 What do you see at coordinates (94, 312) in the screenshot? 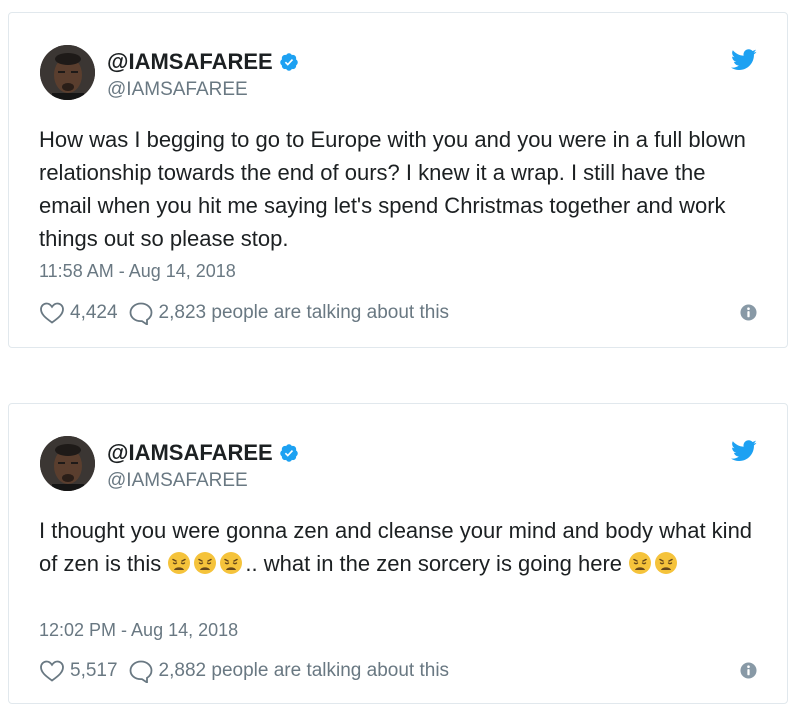
I see `like-count: 4,424` at bounding box center [94, 312].